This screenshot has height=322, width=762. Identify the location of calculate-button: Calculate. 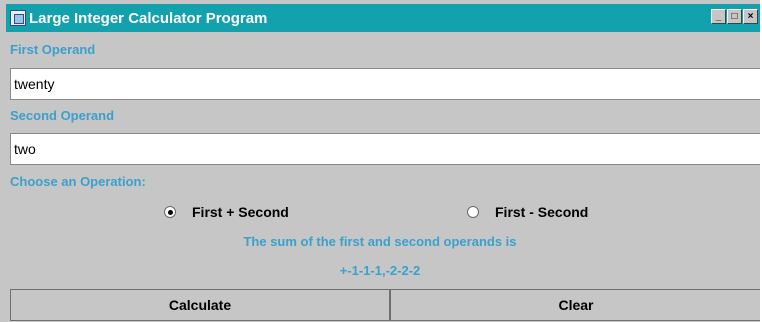
(200, 305).